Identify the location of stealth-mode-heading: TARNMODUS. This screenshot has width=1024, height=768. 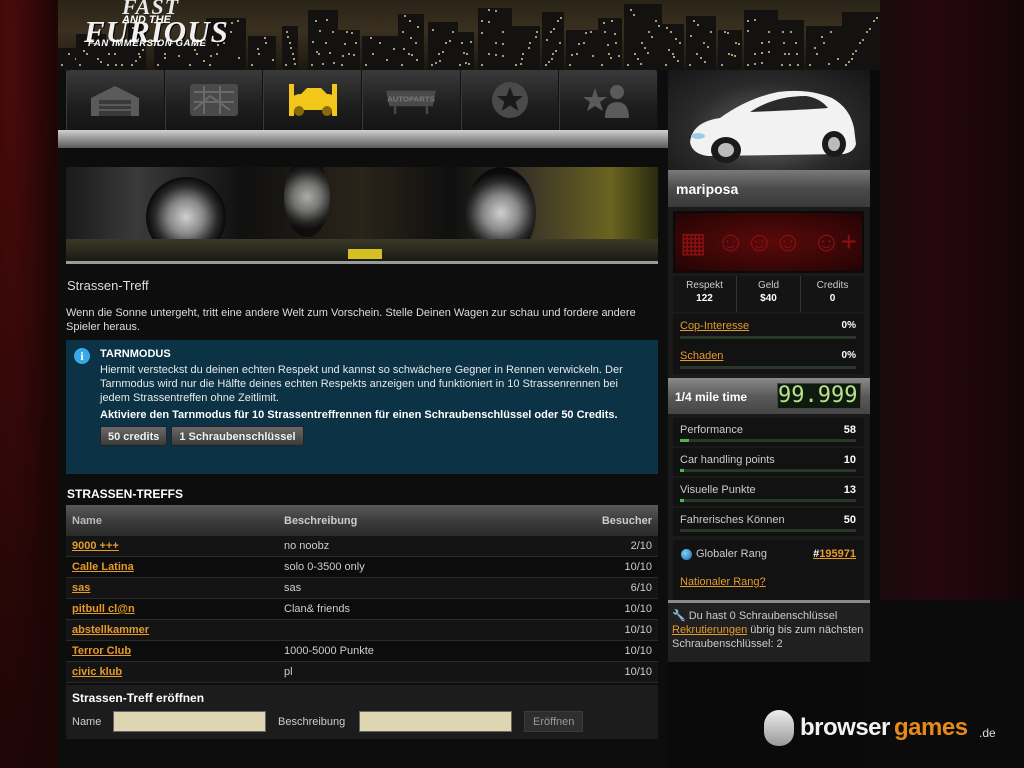
(135, 354).